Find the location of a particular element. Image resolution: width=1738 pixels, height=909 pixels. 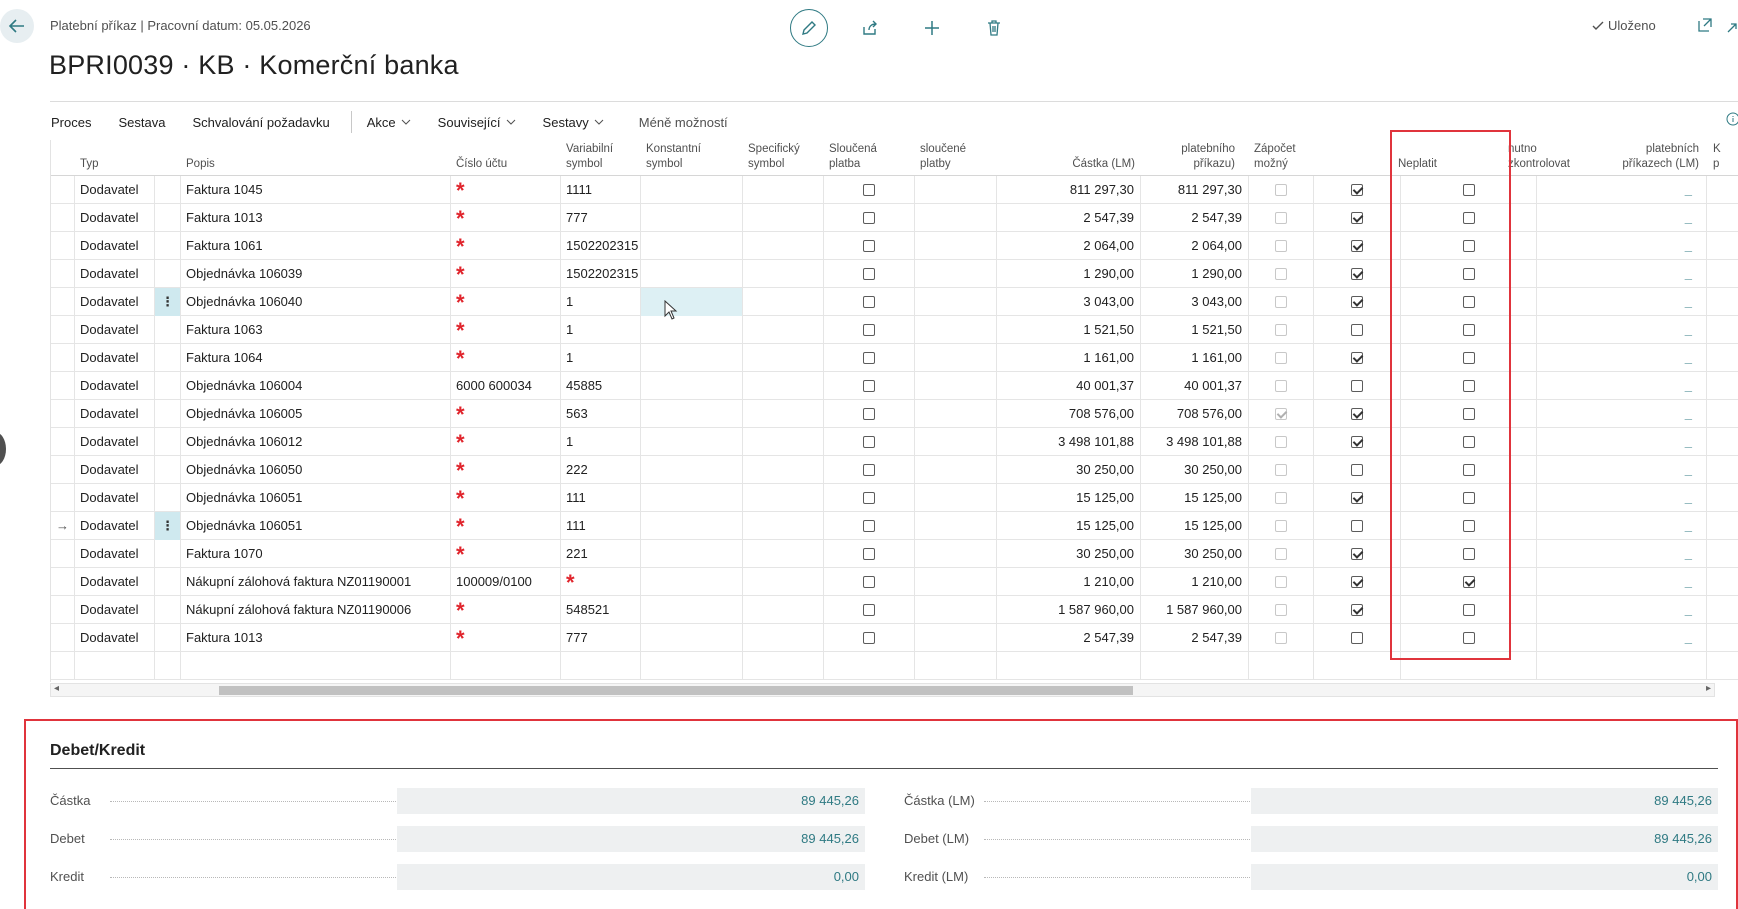

cell-castka: 40 001,37 is located at coordinates (1069, 386).